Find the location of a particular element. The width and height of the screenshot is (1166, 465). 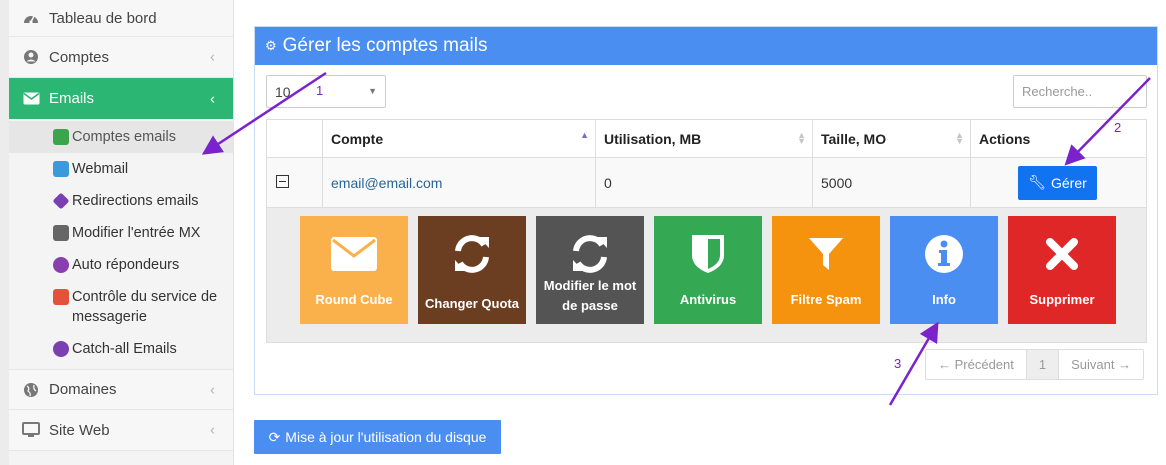

pagination: ← Précédent 1 Suivant → is located at coordinates (1035, 364).